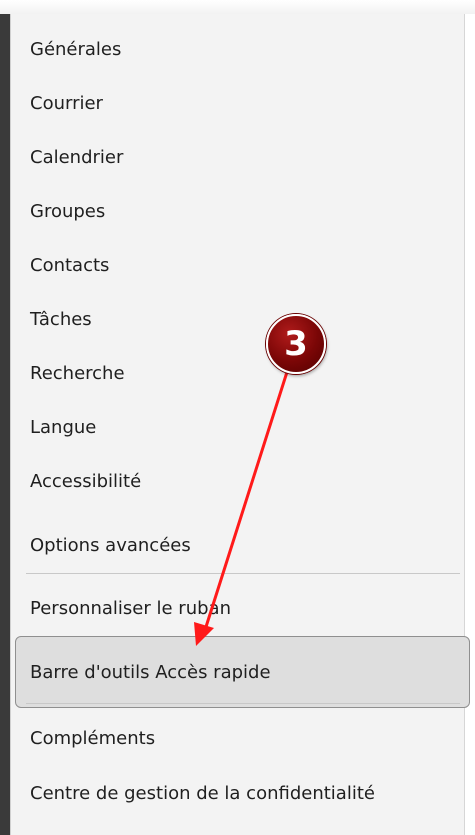 This screenshot has height=835, width=475. I want to click on nav-item-options-avancees: Options avancées, so click(110, 546).